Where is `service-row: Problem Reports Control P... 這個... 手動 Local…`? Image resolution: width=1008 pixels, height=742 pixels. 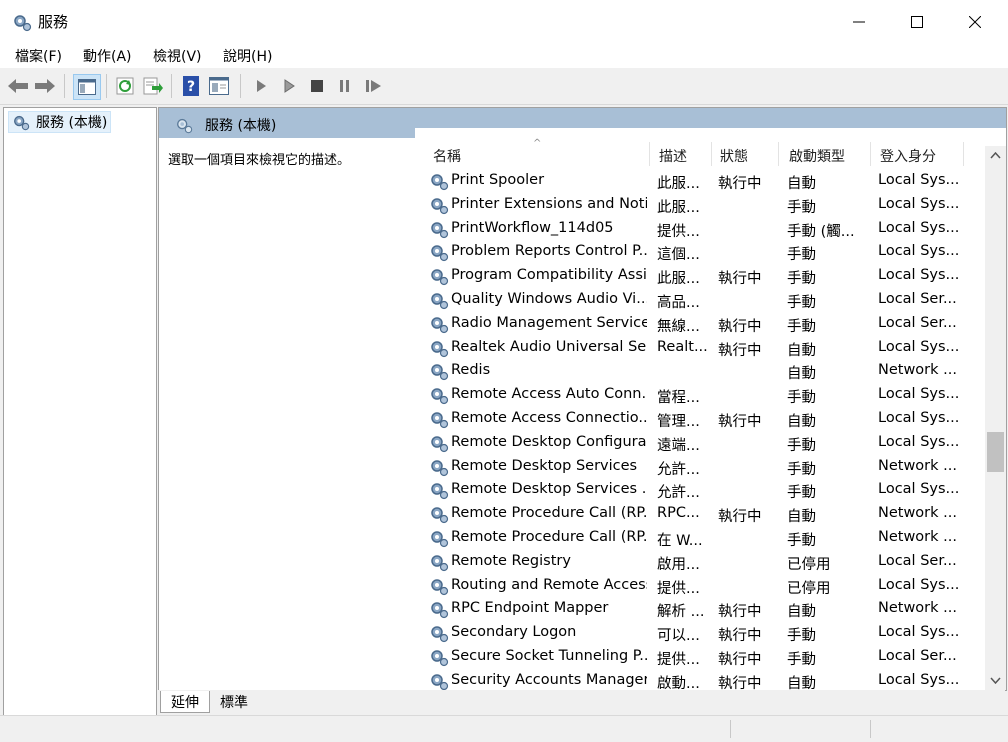
service-row: Problem Reports Control P... 這個... 手動 Local… is located at coordinates (707, 252).